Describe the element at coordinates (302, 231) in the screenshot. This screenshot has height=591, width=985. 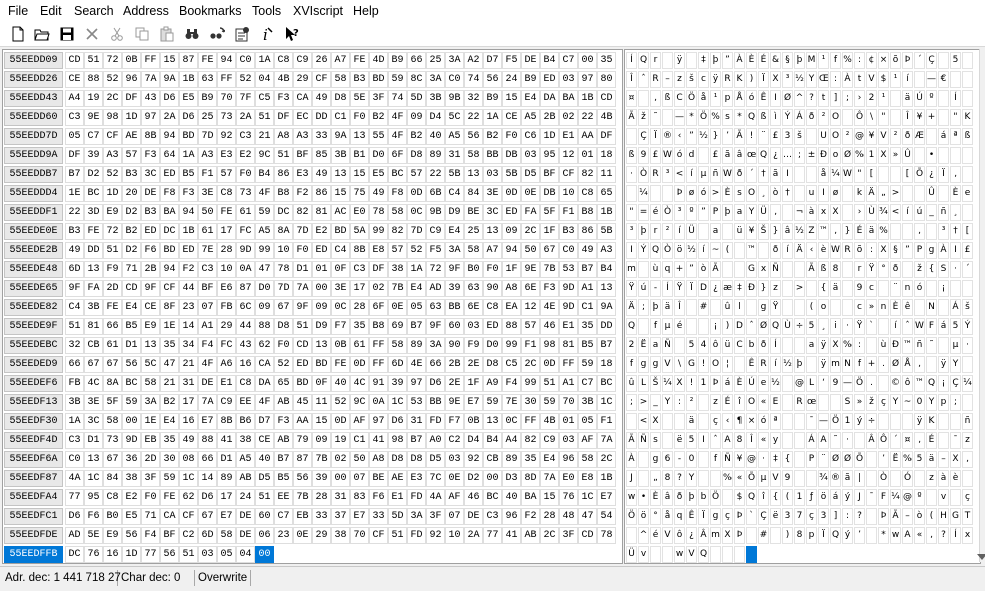
I see `hex-byte-cell: 7D` at that location.